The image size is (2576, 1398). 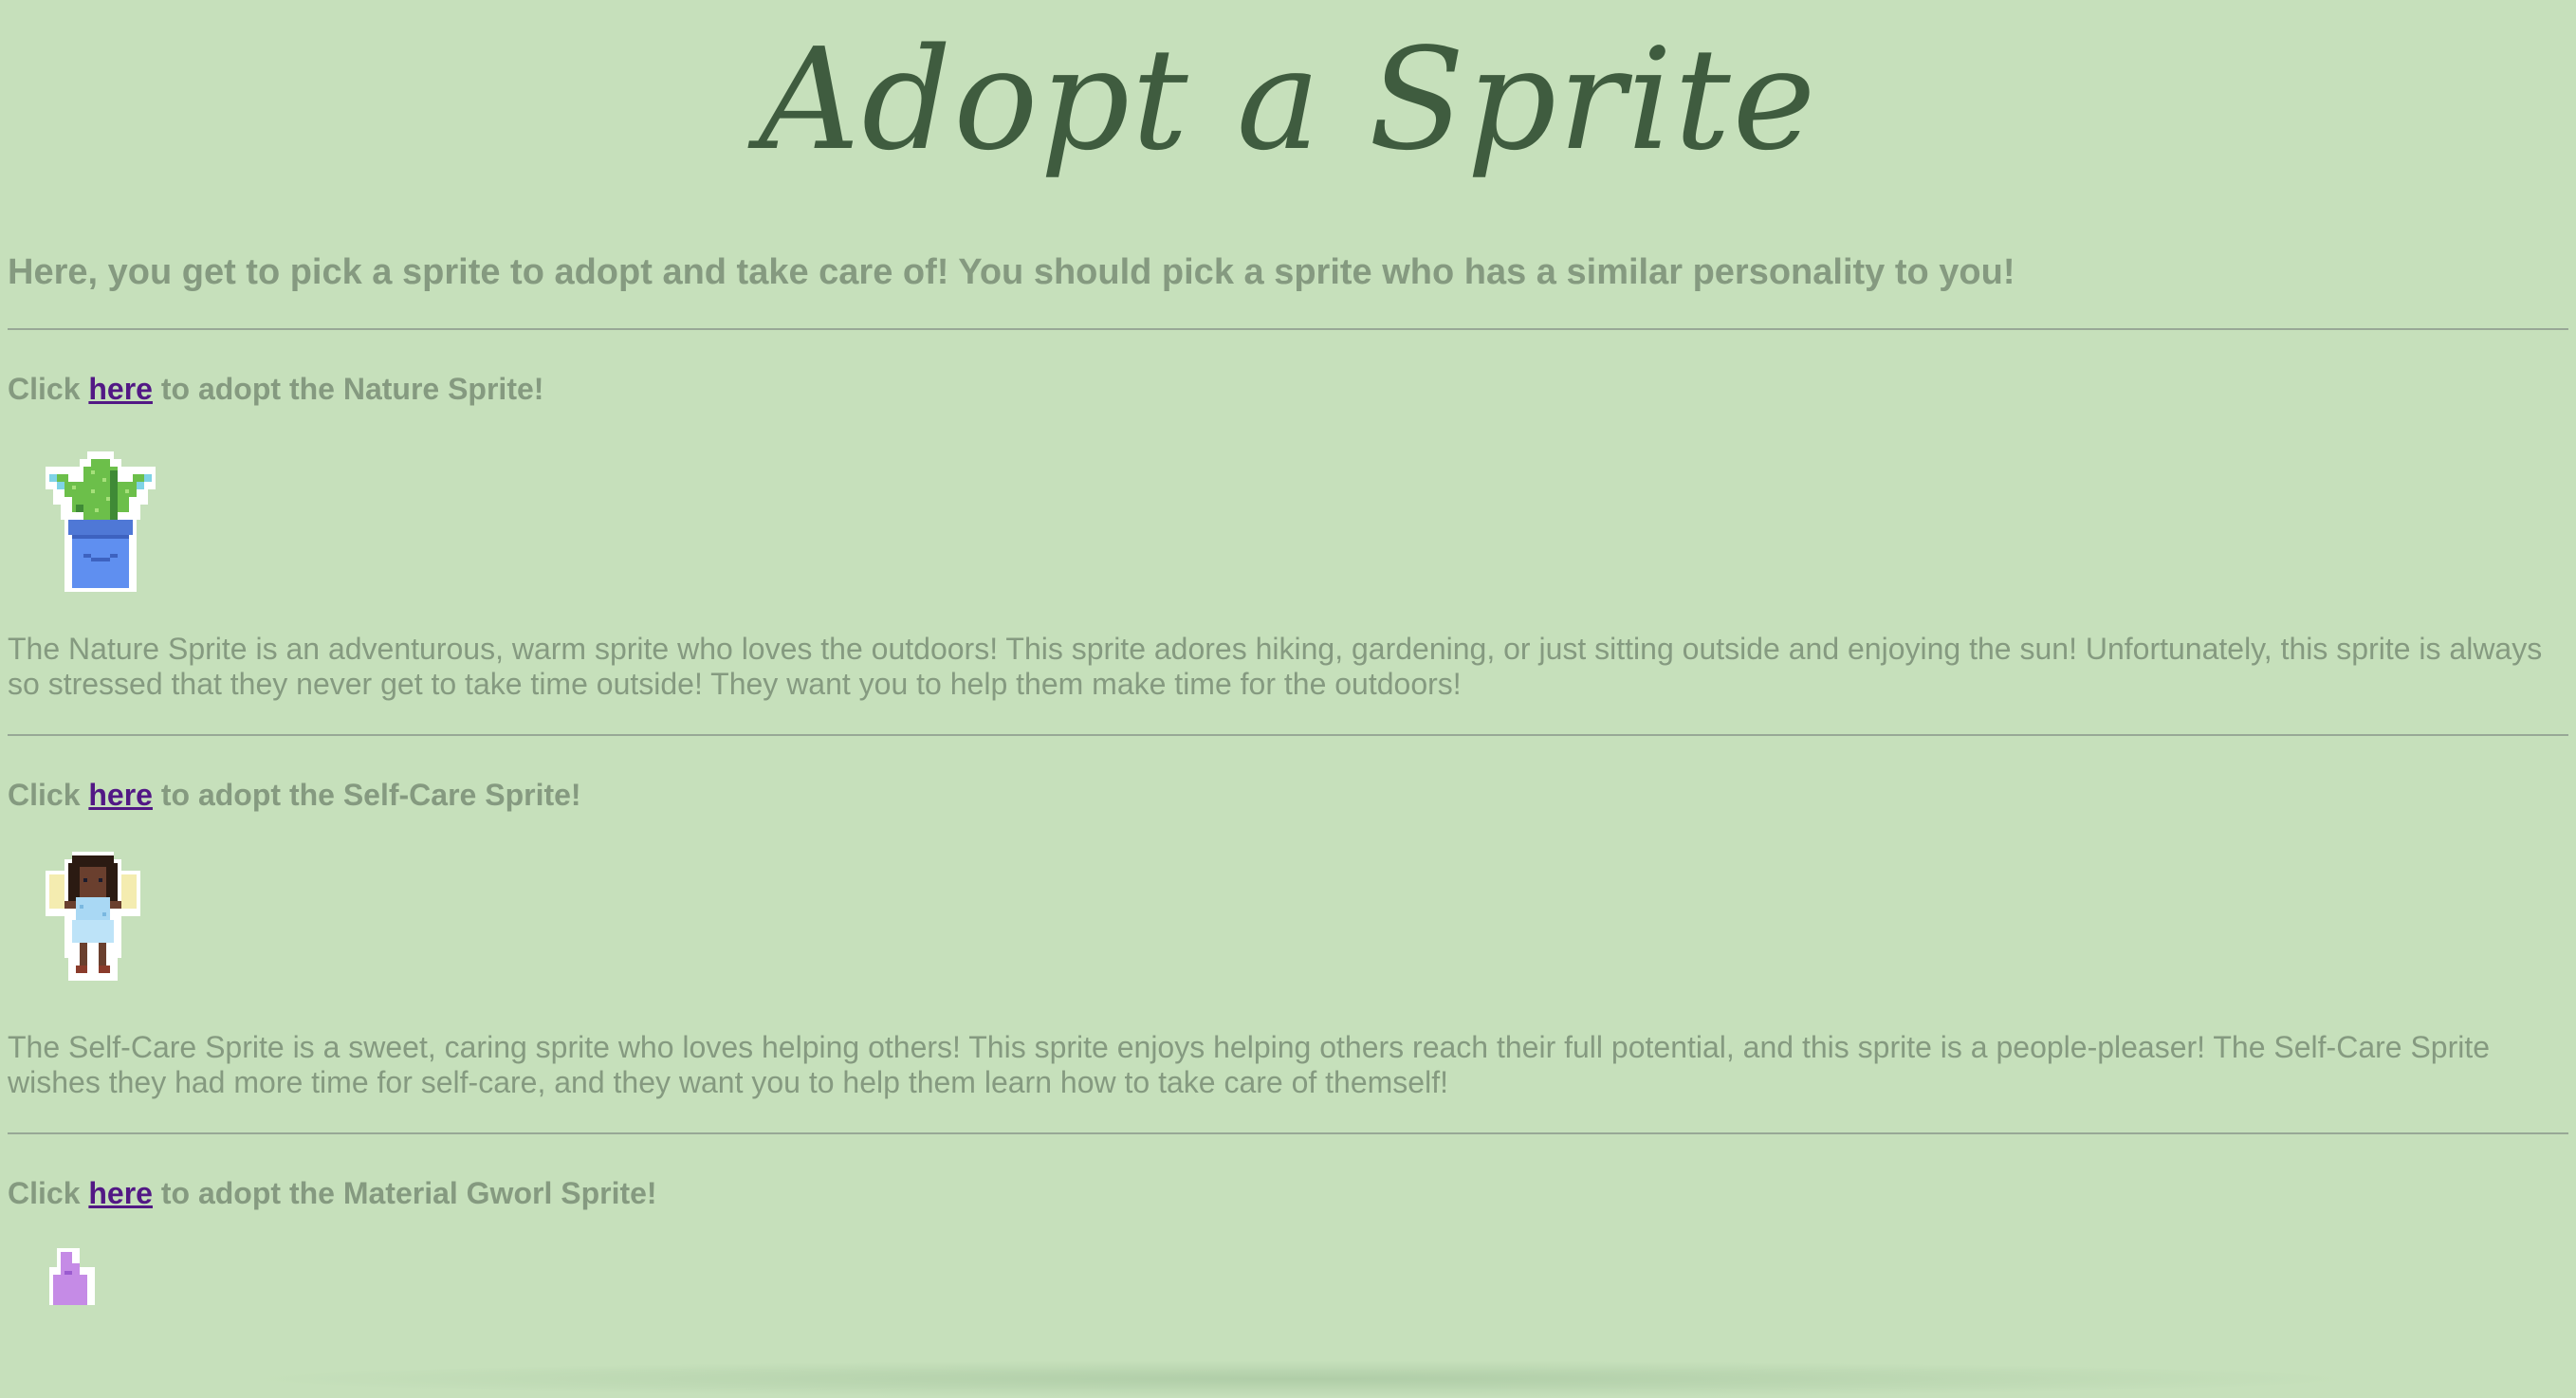 I want to click on adopt-link-material-gworl: here, so click(x=120, y=1193).